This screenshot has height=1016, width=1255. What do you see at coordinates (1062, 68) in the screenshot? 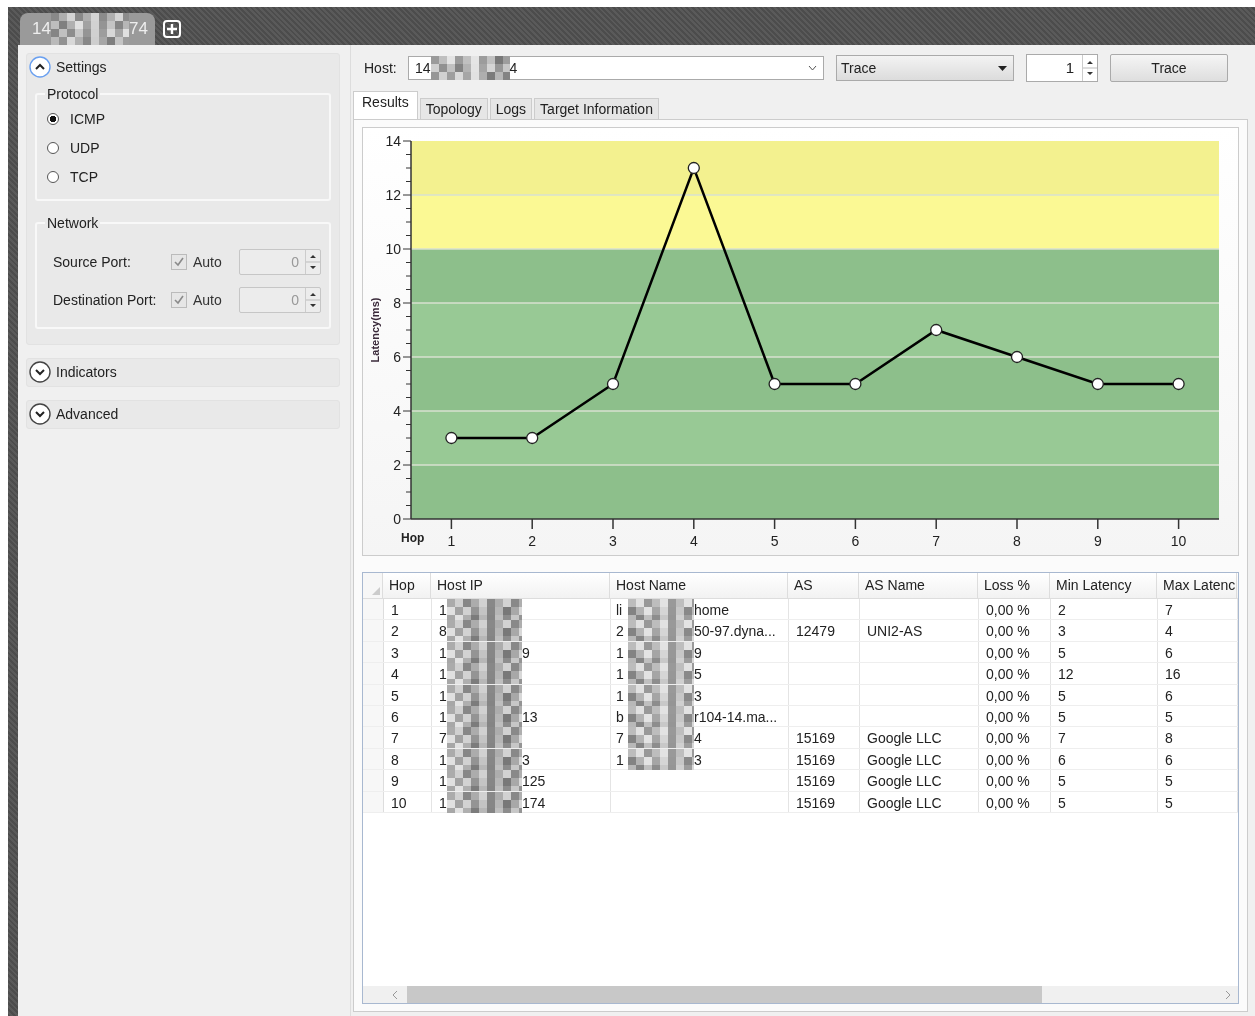
I see `count-field: 1` at bounding box center [1062, 68].